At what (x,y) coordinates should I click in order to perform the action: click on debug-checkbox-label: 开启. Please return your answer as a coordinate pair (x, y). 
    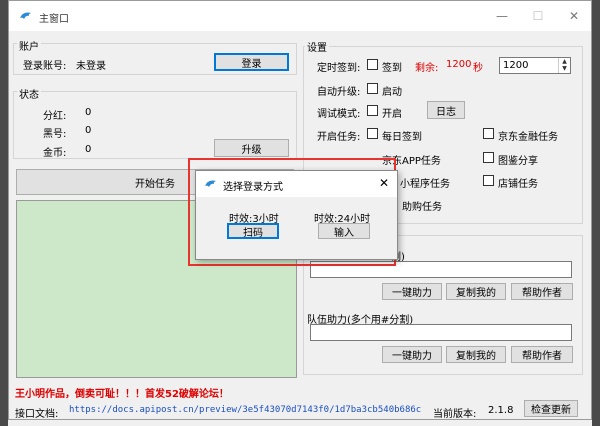
    Looking at the image, I should click on (392, 114).